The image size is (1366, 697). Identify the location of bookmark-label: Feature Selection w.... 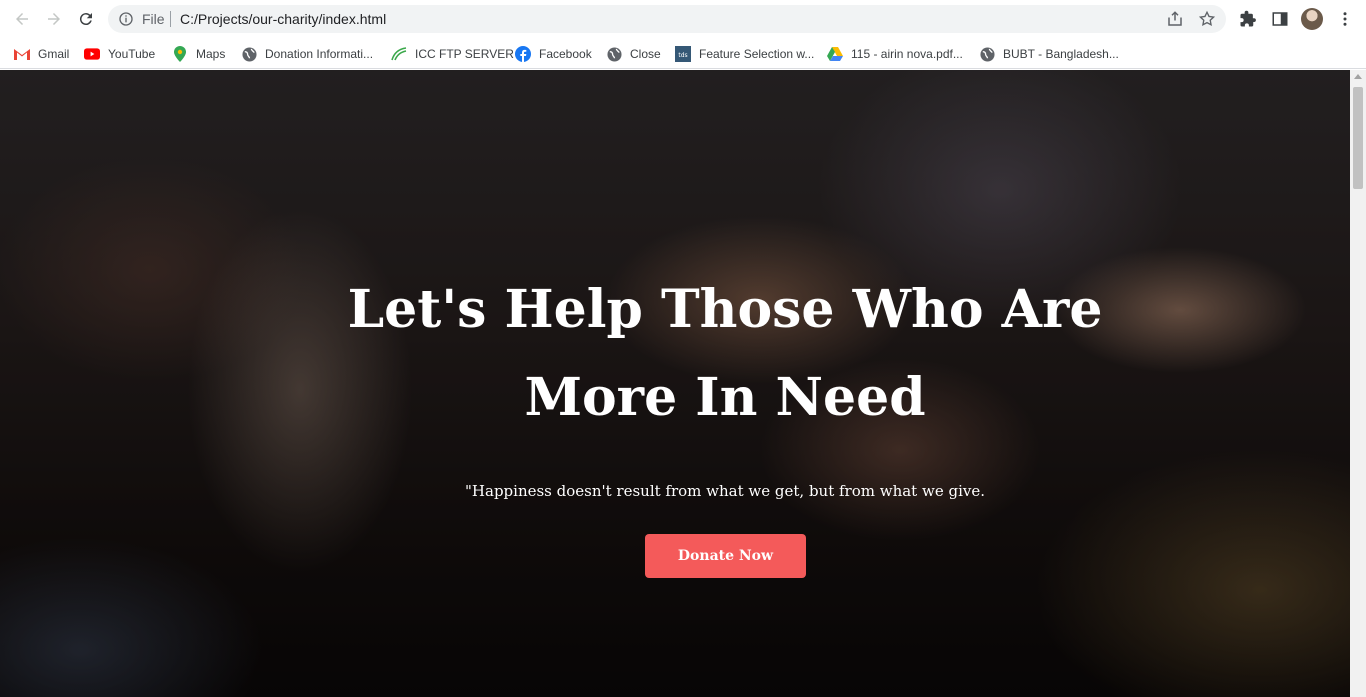
(757, 54).